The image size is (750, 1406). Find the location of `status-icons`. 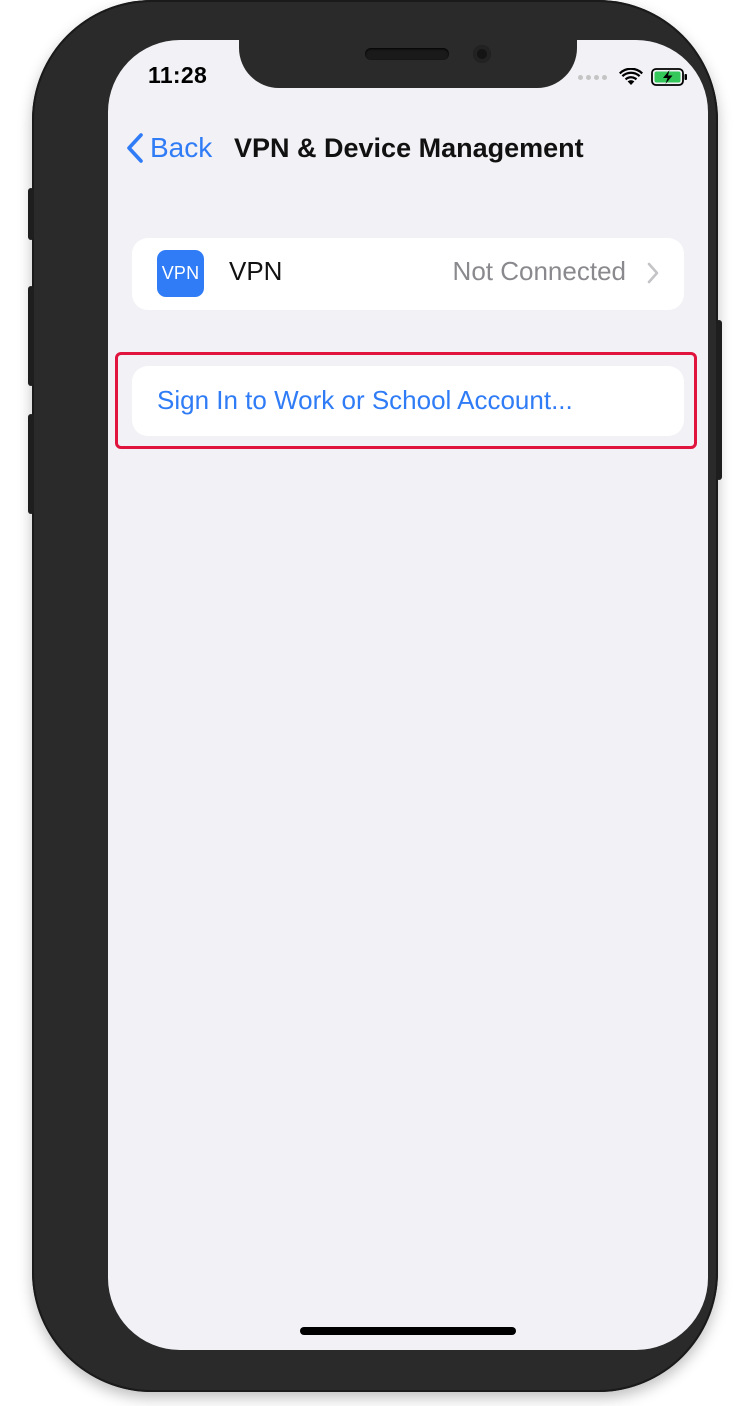

status-icons is located at coordinates (633, 77).